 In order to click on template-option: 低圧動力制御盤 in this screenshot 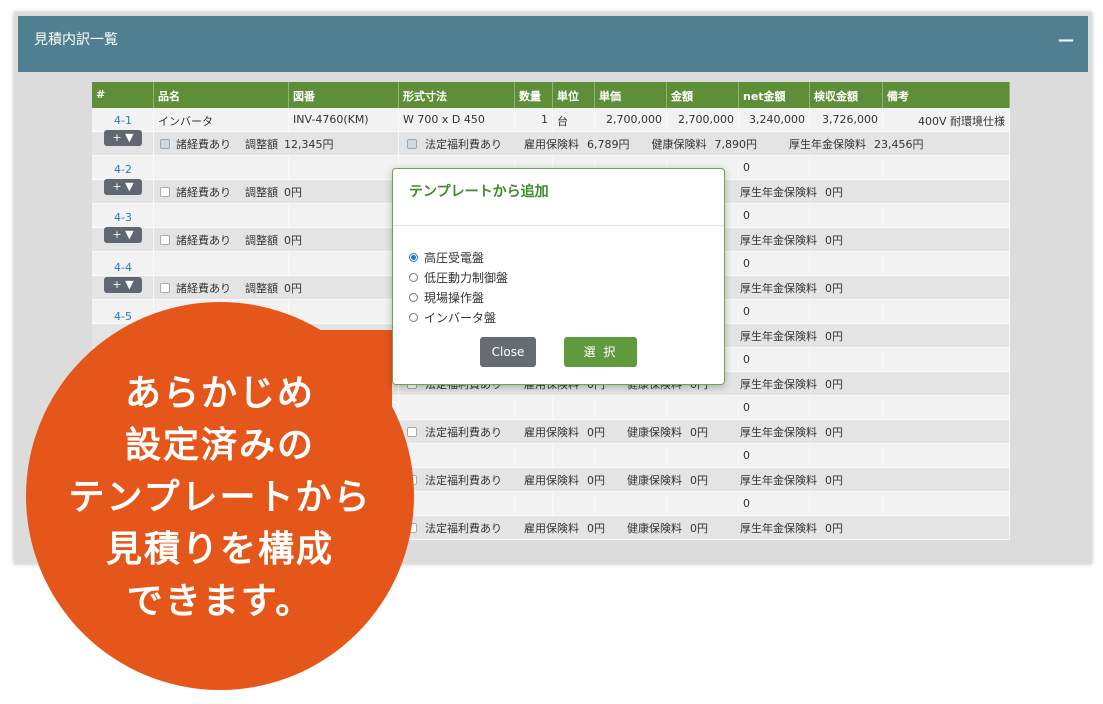, I will do `click(458, 277)`.